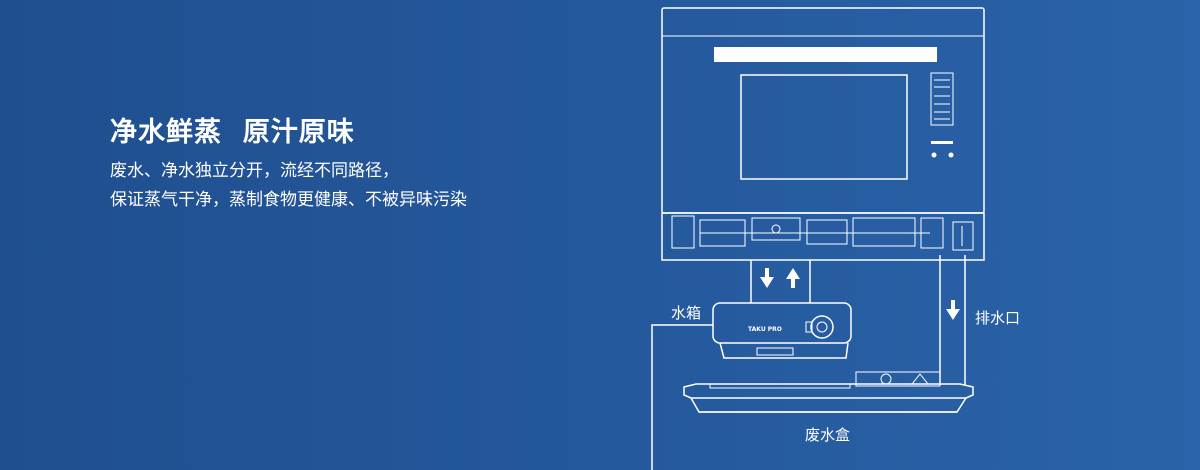 This screenshot has width=1200, height=470. Describe the element at coordinates (998, 318) in the screenshot. I see `label-drain-outlet: 排水口` at that location.